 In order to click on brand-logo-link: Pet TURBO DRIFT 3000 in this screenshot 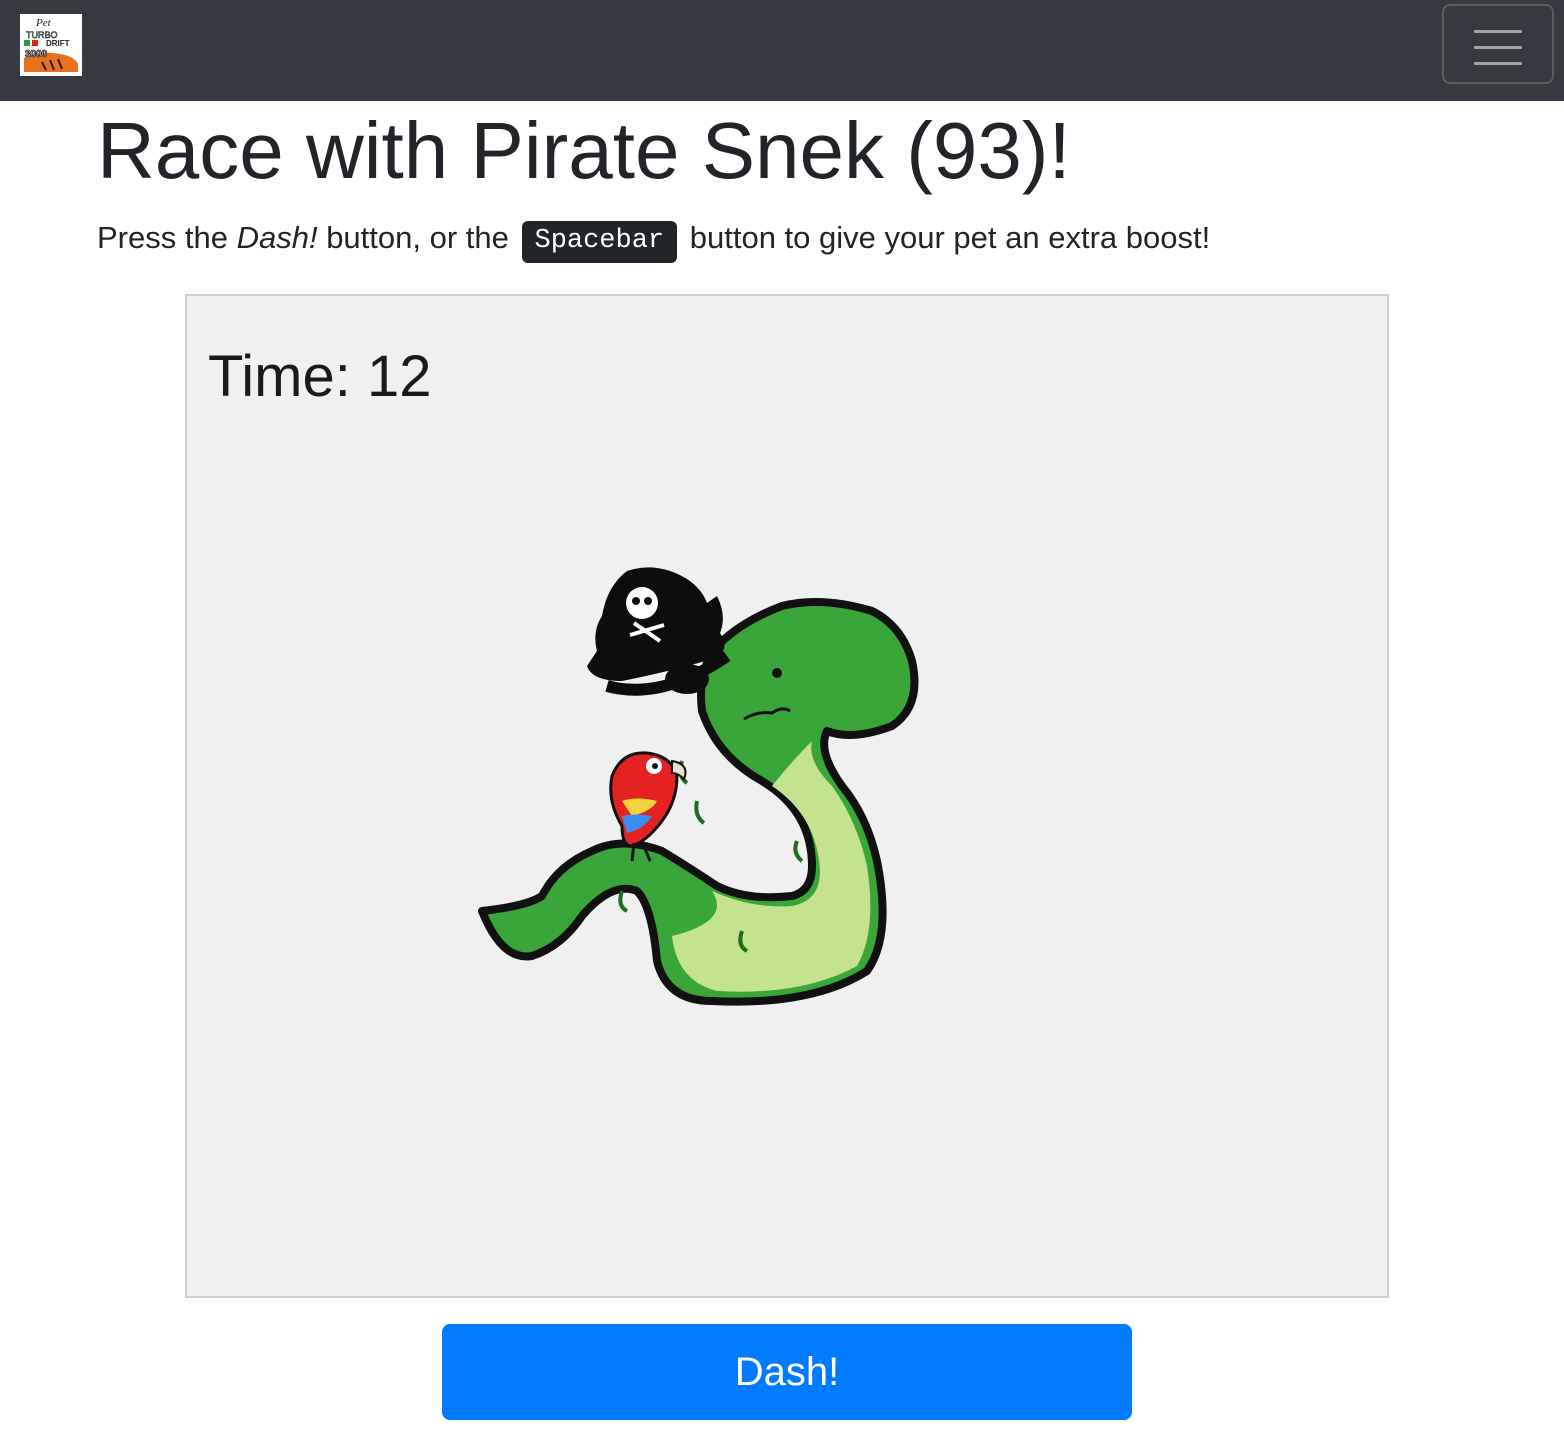, I will do `click(51, 45)`.